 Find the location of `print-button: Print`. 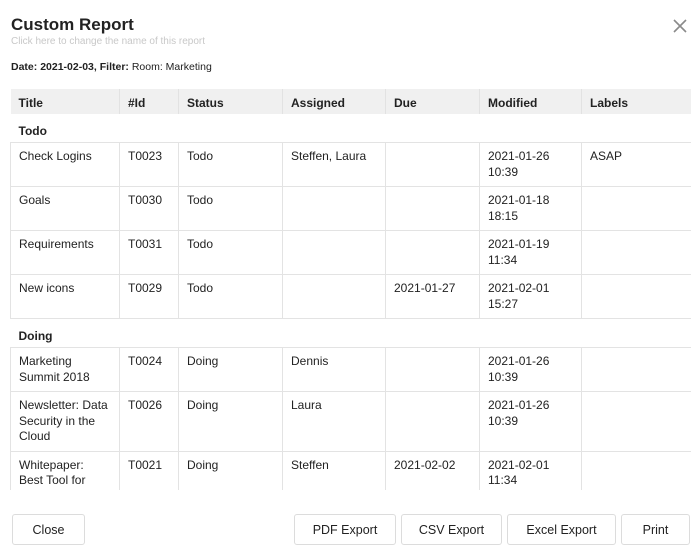

print-button: Print is located at coordinates (655, 529).